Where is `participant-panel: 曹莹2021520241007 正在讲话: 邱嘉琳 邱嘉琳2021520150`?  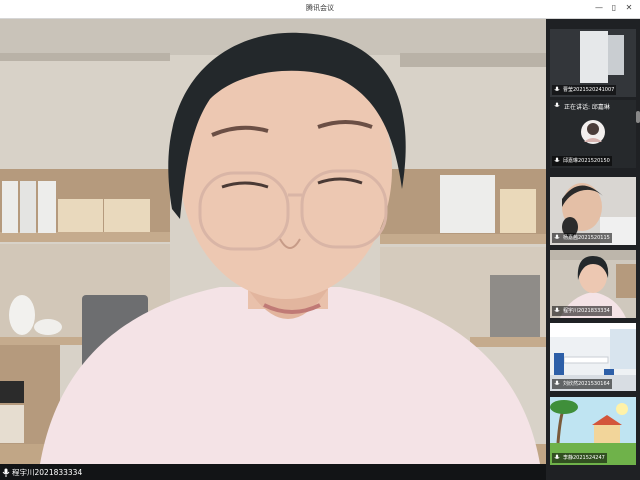
participant-panel: 曹莹2021520241007 正在讲话: 邱嘉琳 邱嘉琳2021520150 is located at coordinates (593, 249).